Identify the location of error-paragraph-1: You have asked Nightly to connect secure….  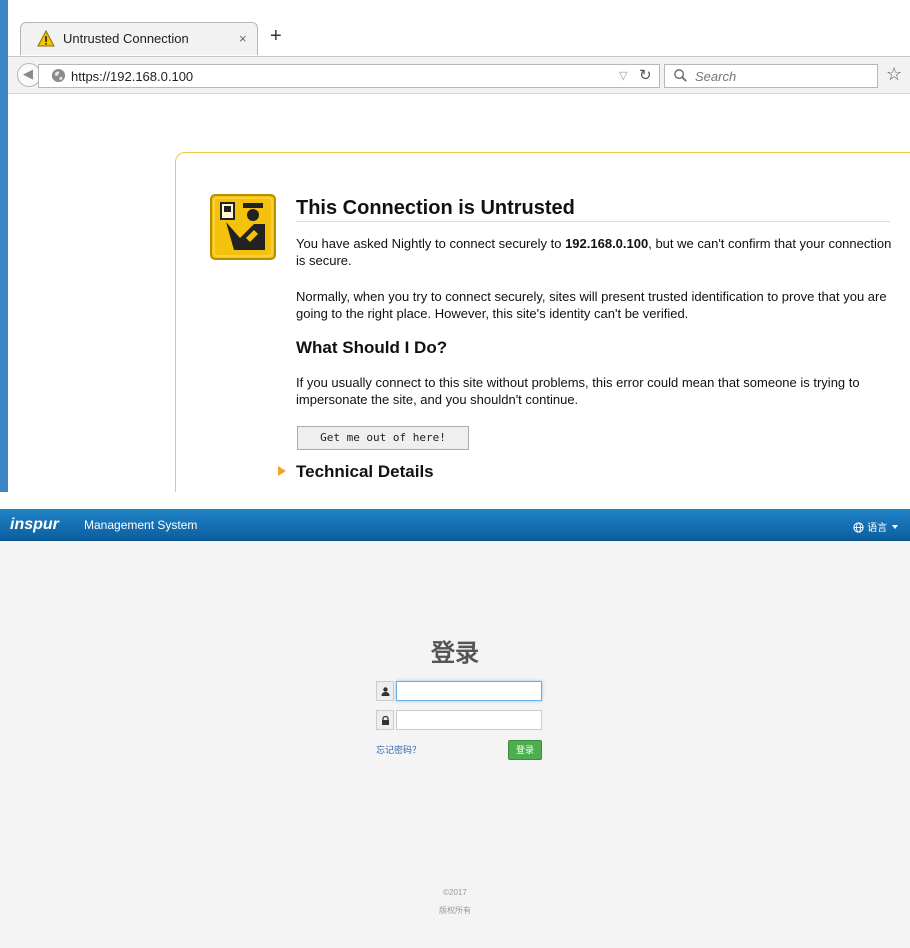
(596, 252).